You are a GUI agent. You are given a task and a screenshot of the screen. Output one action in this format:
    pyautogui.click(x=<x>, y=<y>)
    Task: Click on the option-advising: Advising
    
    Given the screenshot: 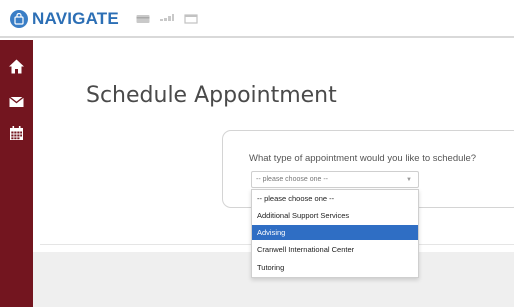 What is the action you would take?
    pyautogui.click(x=335, y=232)
    